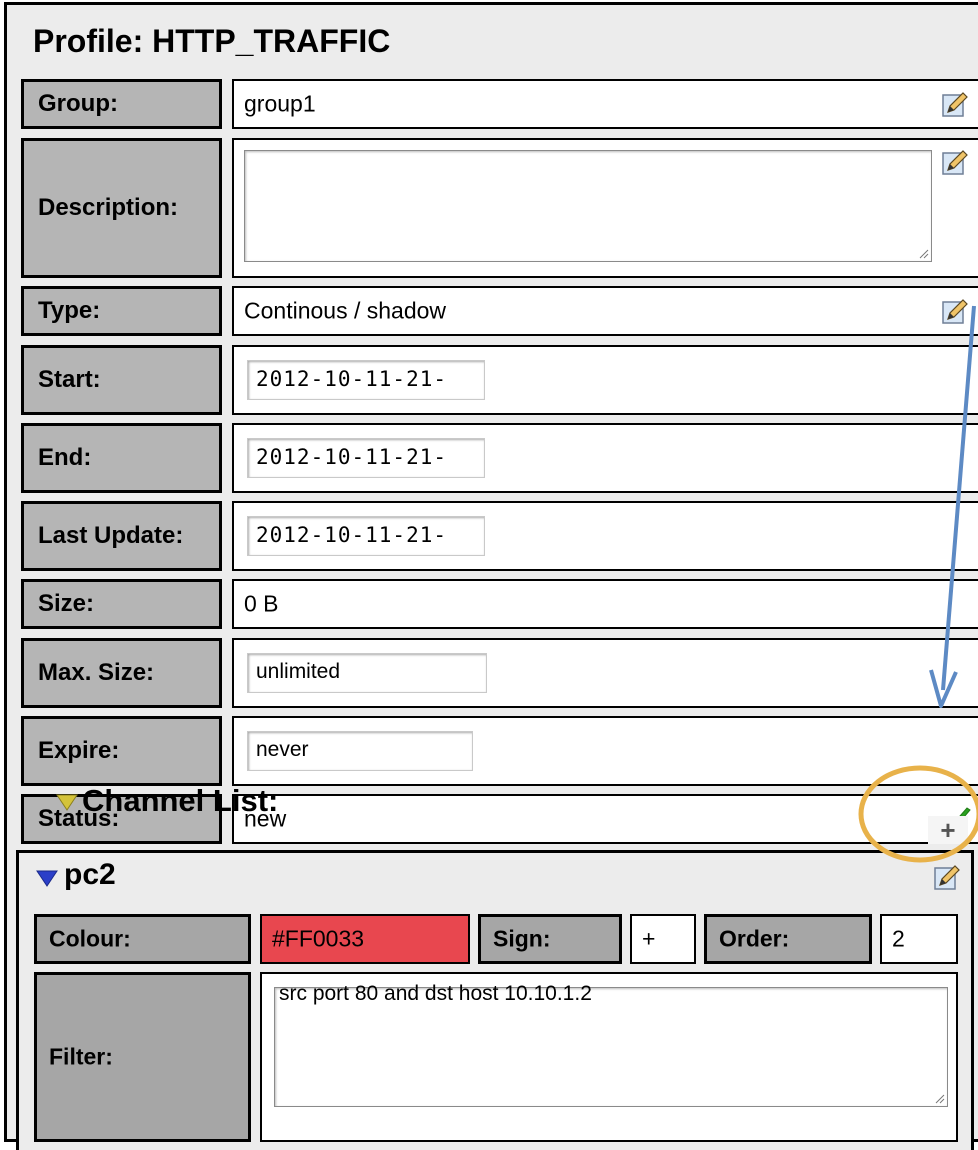 The image size is (978, 1150). I want to click on description-label: Description:, so click(121, 208).